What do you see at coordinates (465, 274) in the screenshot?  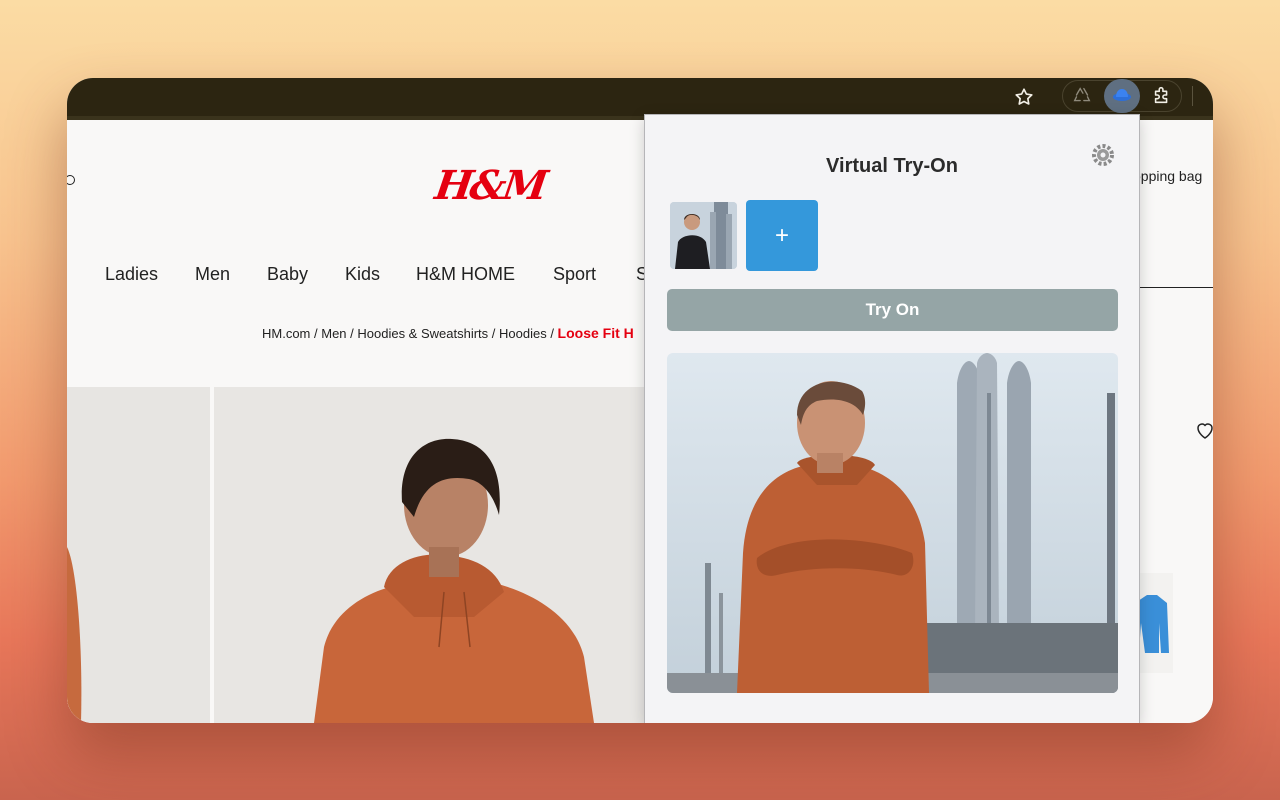 I see `nav-item-hm-home: H&M HOME` at bounding box center [465, 274].